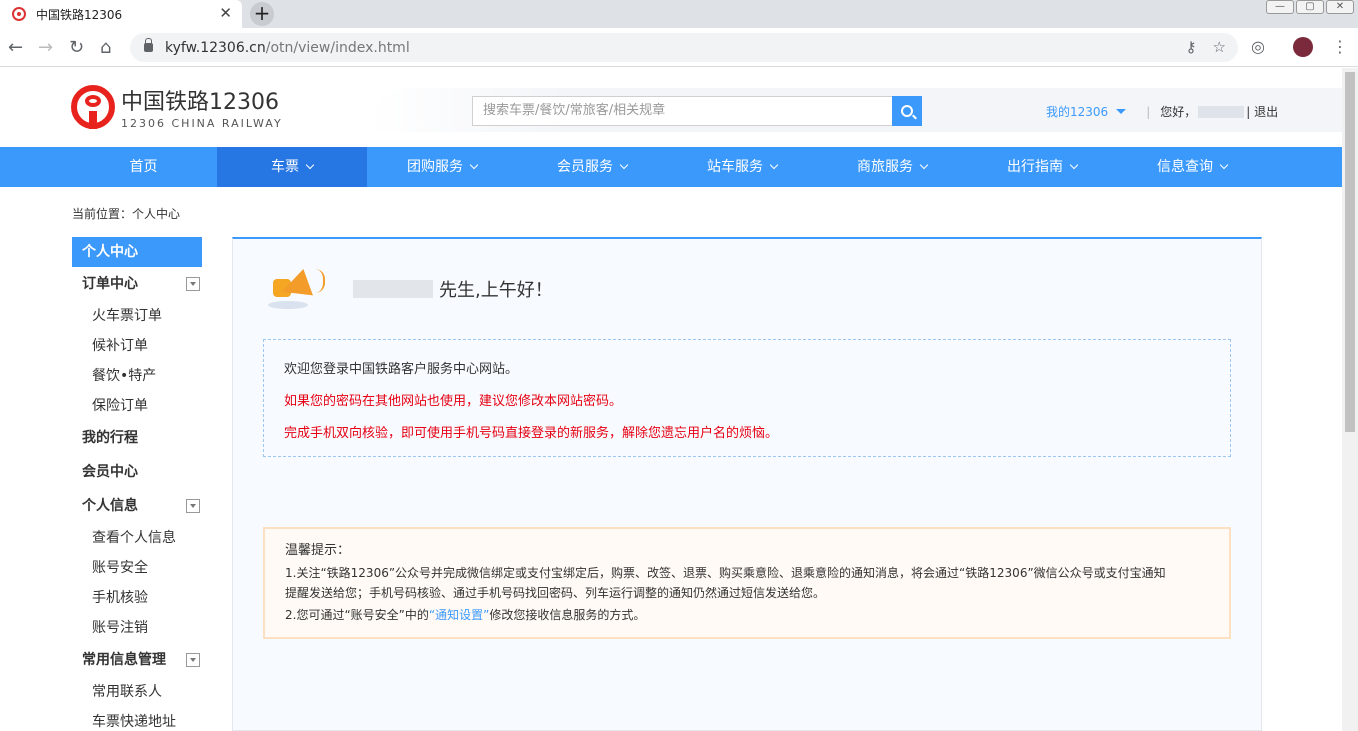  What do you see at coordinates (76, 47) in the screenshot?
I see `reload-icon: ↻` at bounding box center [76, 47].